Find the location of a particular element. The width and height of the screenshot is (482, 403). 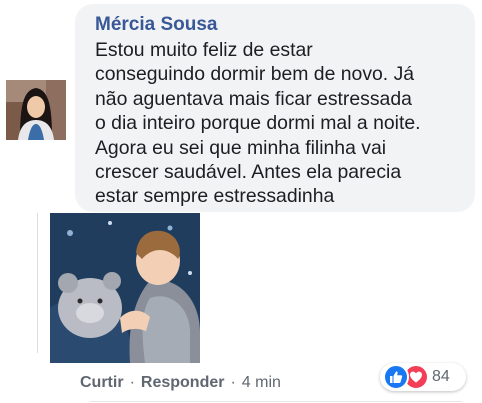

attached-photo is located at coordinates (125, 288).